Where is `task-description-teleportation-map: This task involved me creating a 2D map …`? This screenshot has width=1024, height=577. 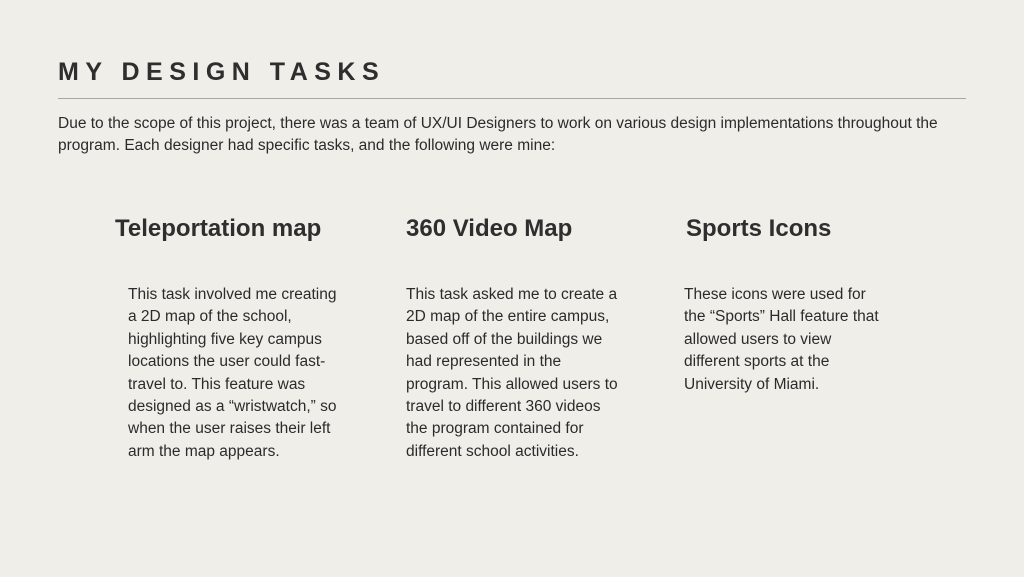 task-description-teleportation-map: This task involved me creating a 2D map … is located at coordinates (232, 373).